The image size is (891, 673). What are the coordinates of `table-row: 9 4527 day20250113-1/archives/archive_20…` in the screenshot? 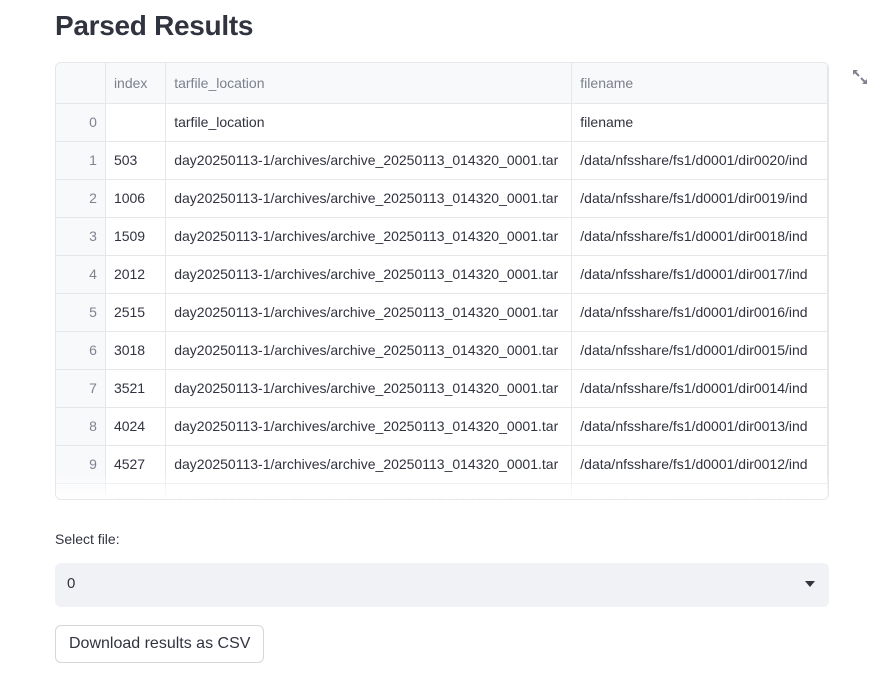 It's located at (442, 464).